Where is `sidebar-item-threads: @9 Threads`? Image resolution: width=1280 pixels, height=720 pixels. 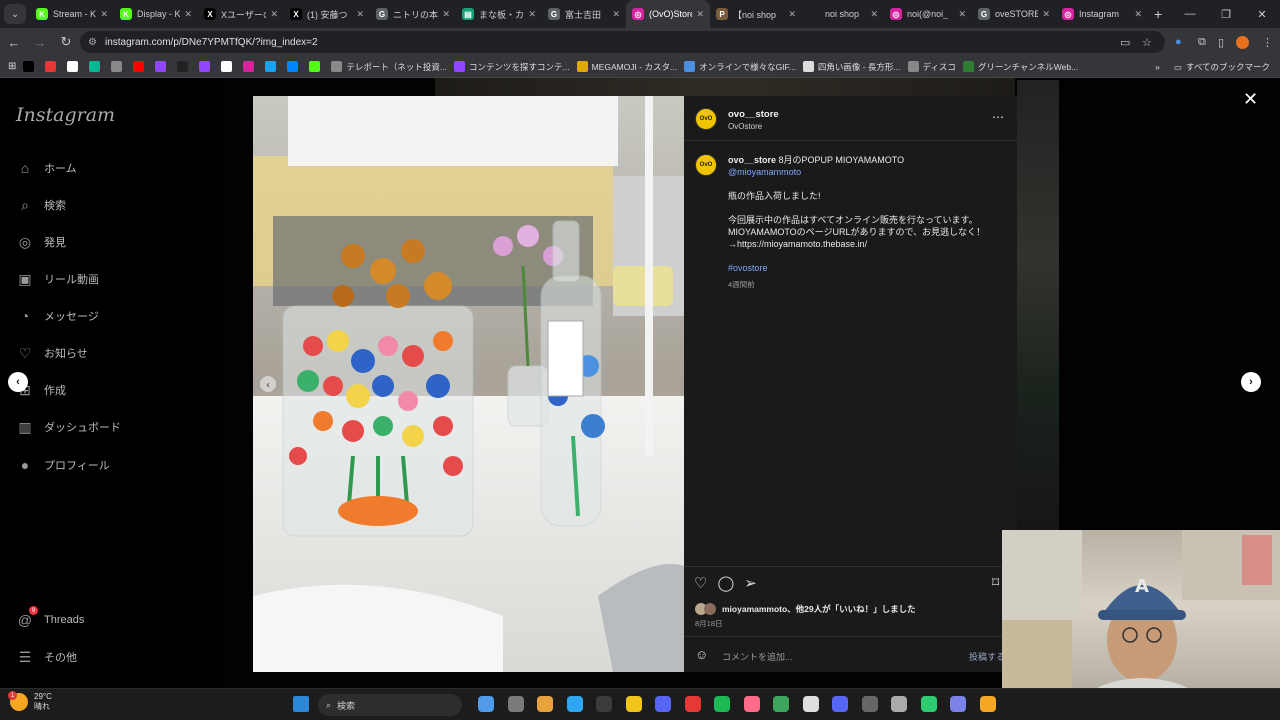
sidebar-item-threads: @9 Threads is located at coordinates (50, 619).